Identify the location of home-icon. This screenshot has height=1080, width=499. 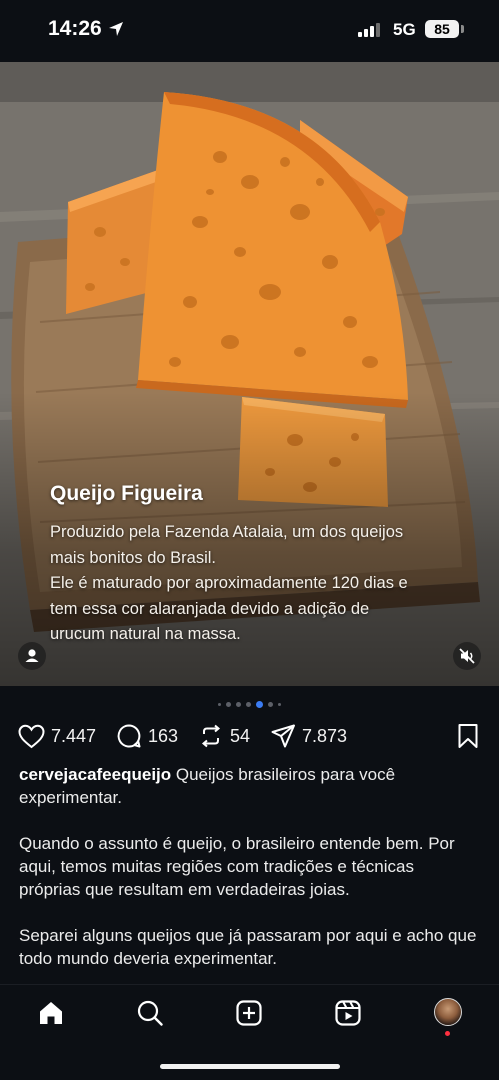
(51, 1013).